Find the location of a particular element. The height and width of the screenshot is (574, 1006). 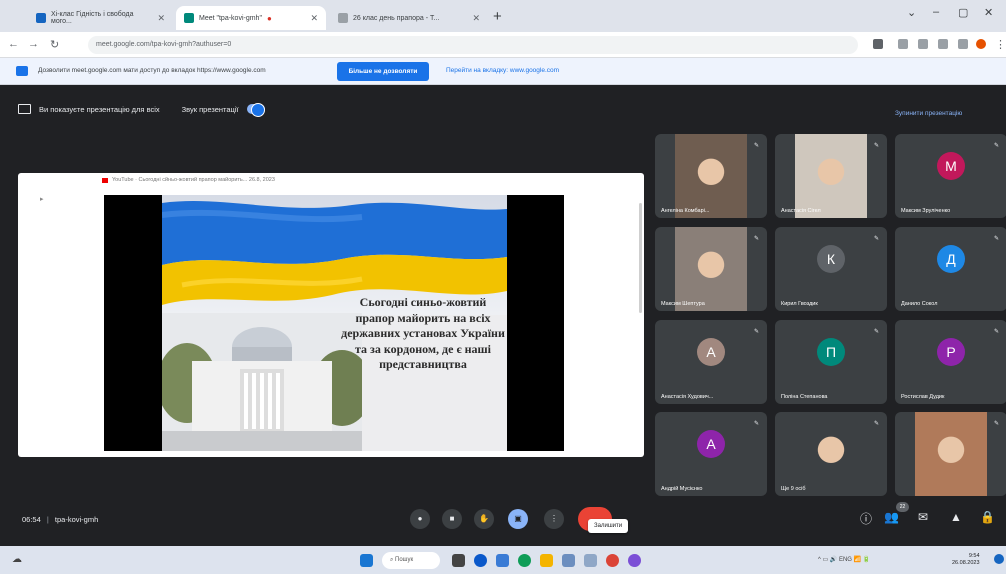

chrome-icon is located at coordinates (612, 560).